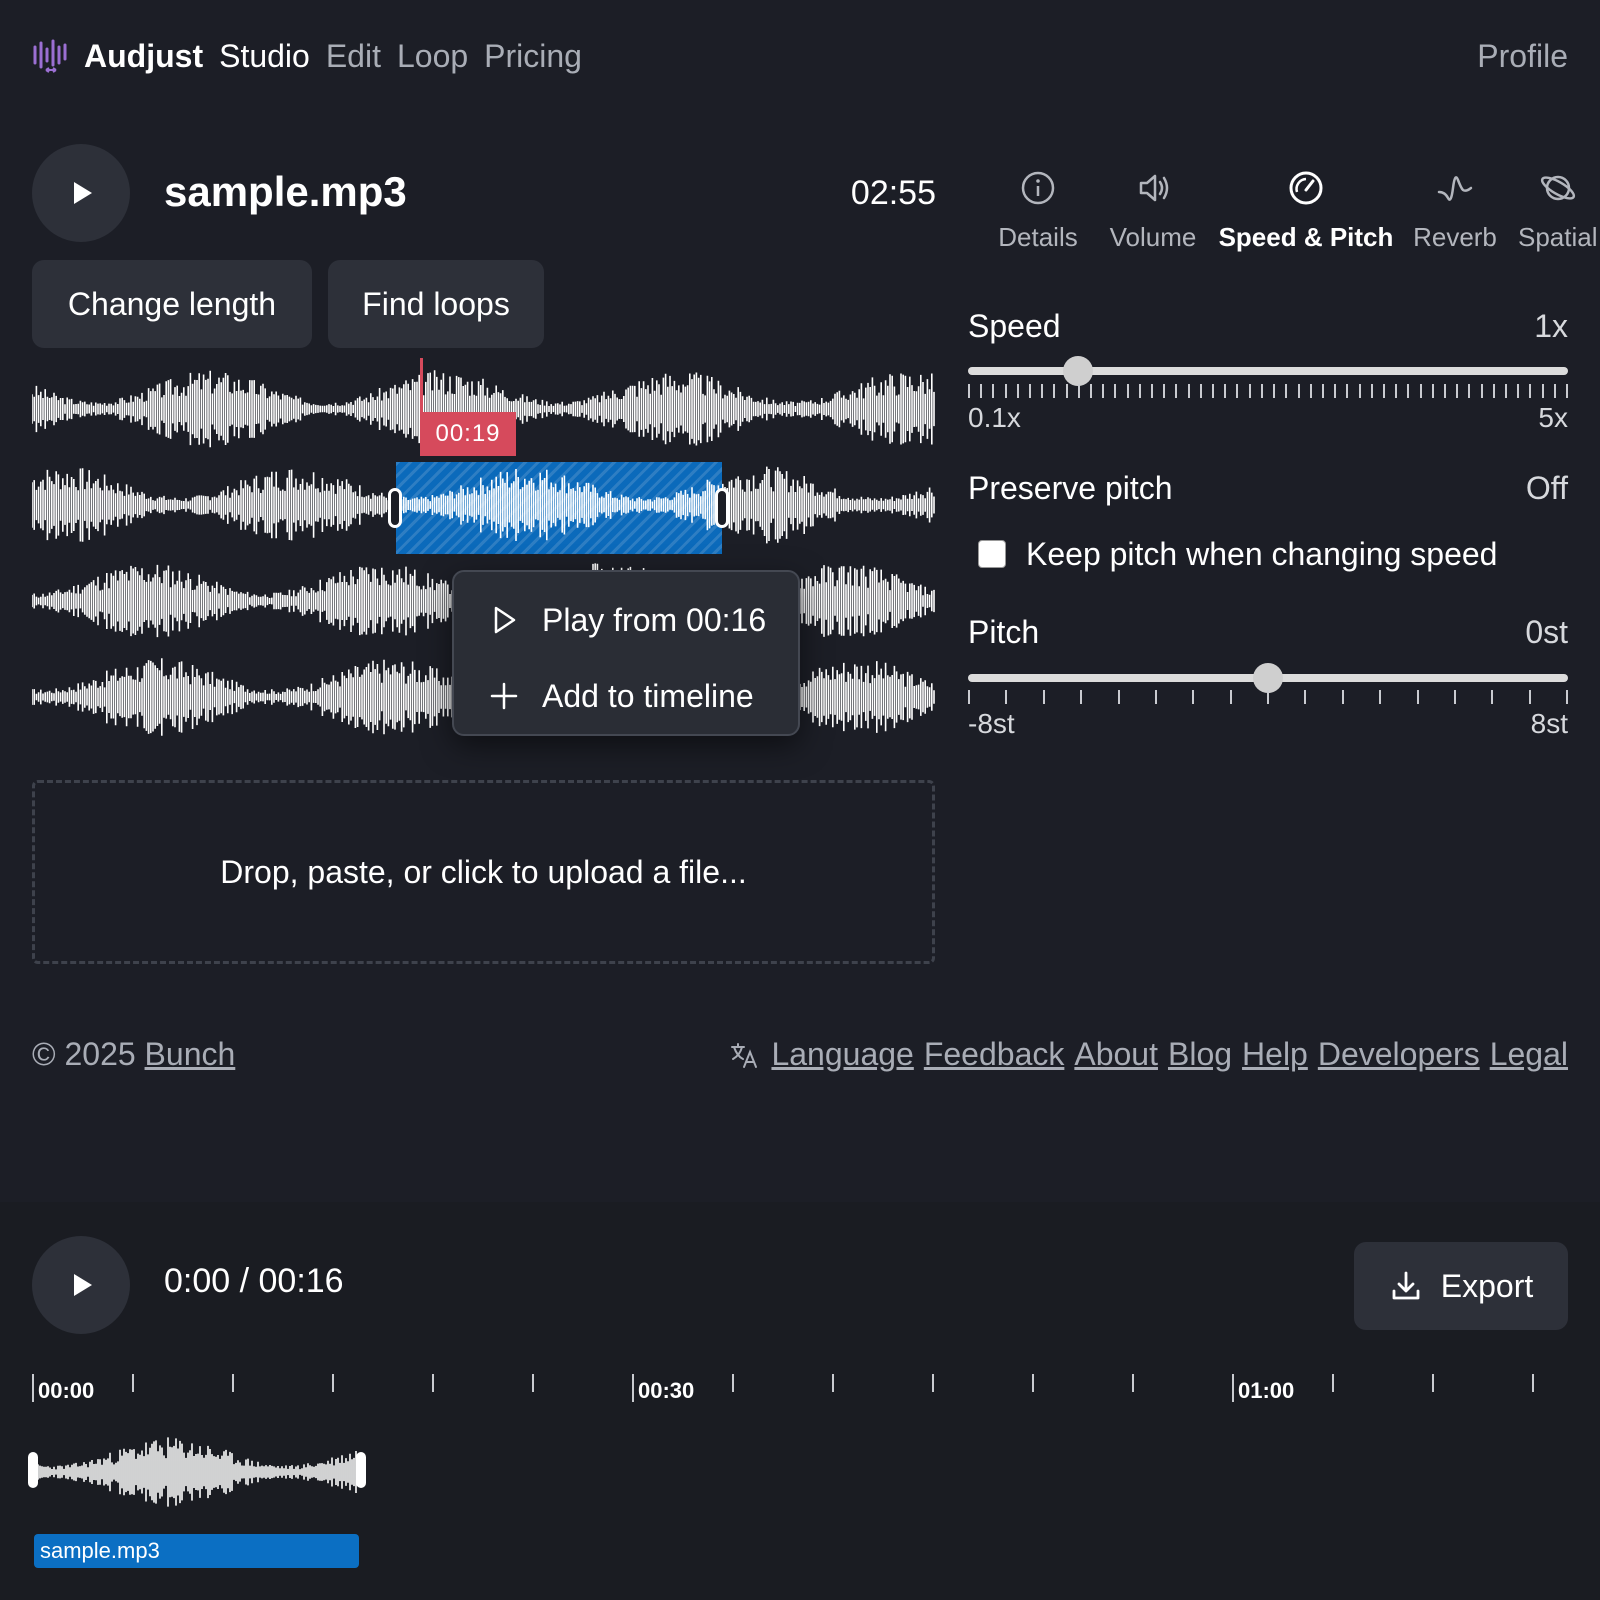  Describe the element at coordinates (254, 1281) in the screenshot. I see `timeline-time-readout: 0:00 / 00:16` at that location.